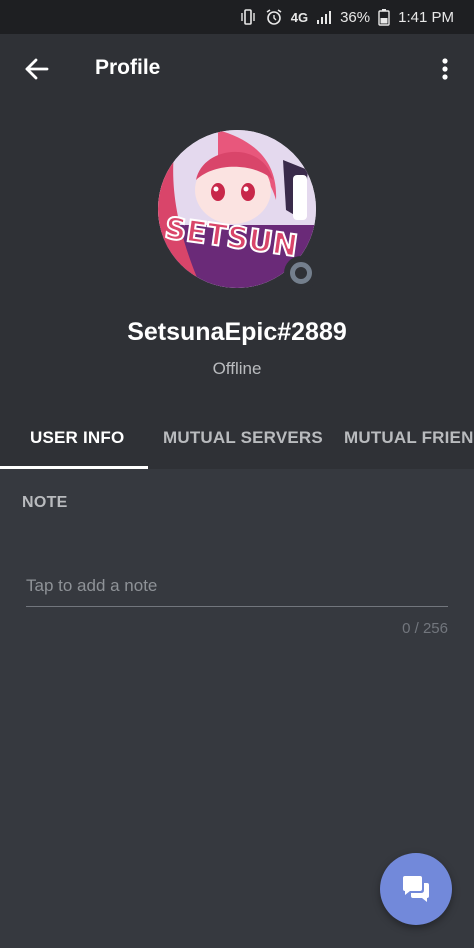  What do you see at coordinates (248, 17) in the screenshot?
I see `vibrate-icon` at bounding box center [248, 17].